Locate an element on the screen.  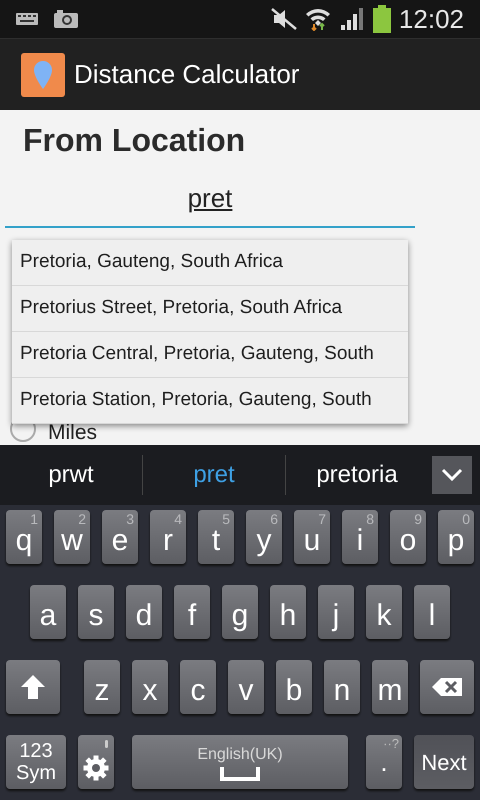
space-key: English(UK) is located at coordinates (240, 762).